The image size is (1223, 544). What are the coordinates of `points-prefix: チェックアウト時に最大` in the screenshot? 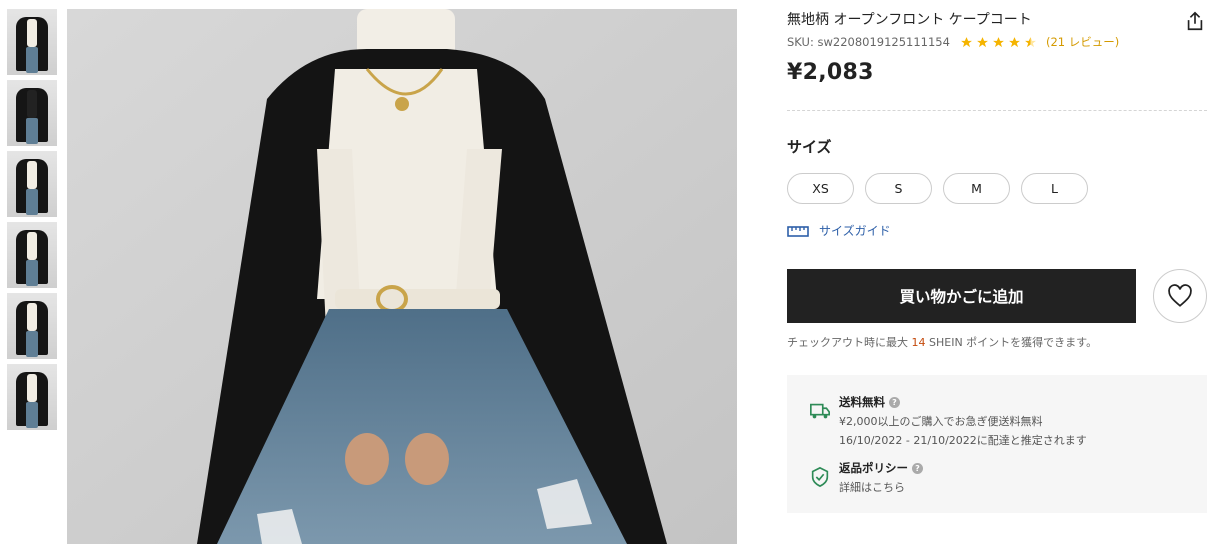 It's located at (847, 342).